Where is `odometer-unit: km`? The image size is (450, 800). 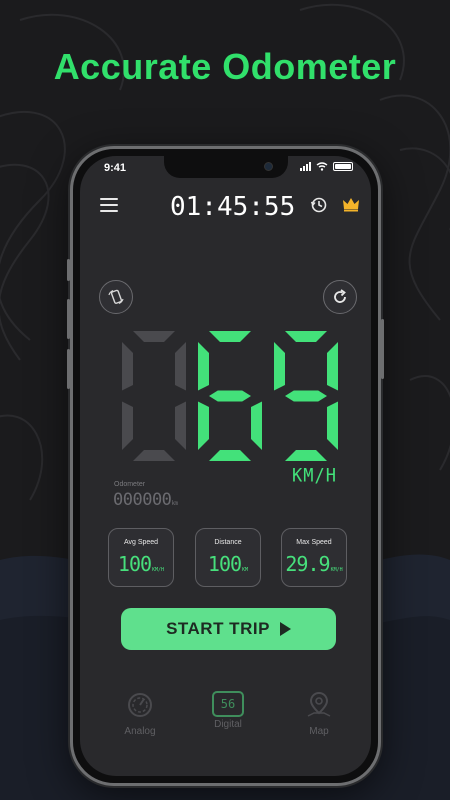 odometer-unit: km is located at coordinates (174, 503).